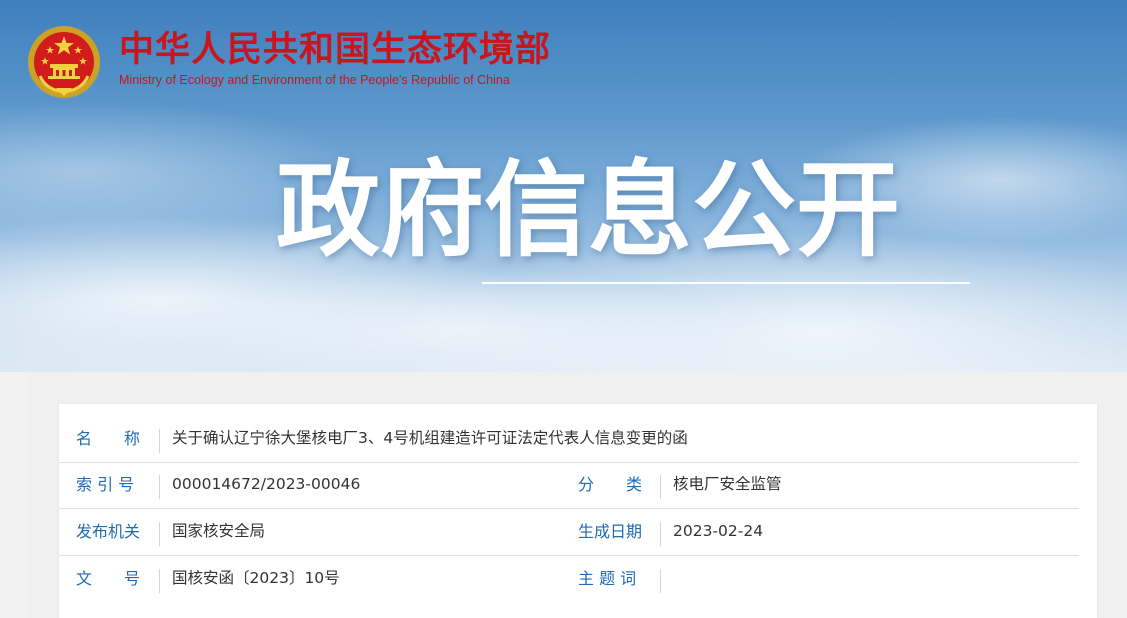 The height and width of the screenshot is (618, 1127). Describe the element at coordinates (588, 210) in the screenshot. I see `page-title: 政府信息公开` at that location.